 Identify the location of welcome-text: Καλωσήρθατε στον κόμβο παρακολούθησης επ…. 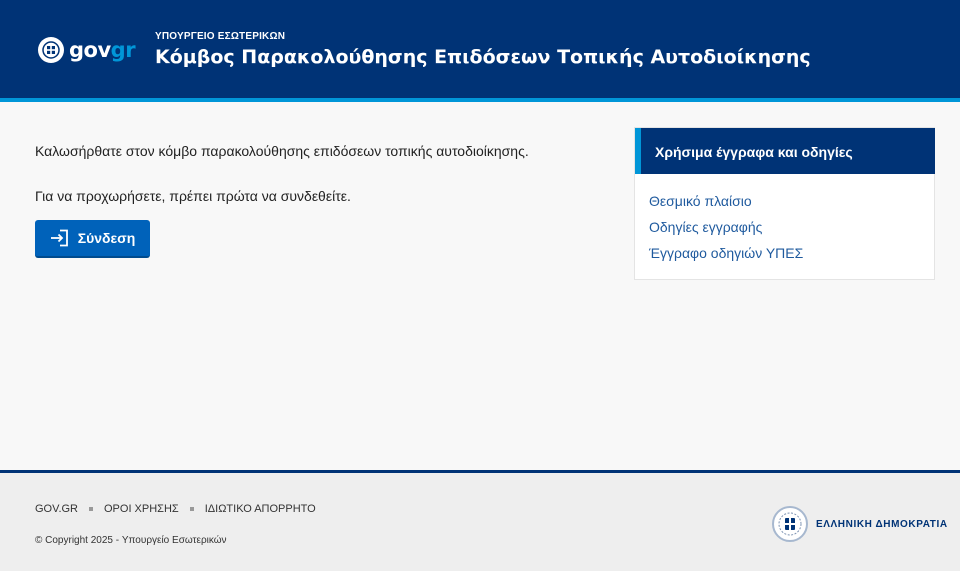
(282, 151).